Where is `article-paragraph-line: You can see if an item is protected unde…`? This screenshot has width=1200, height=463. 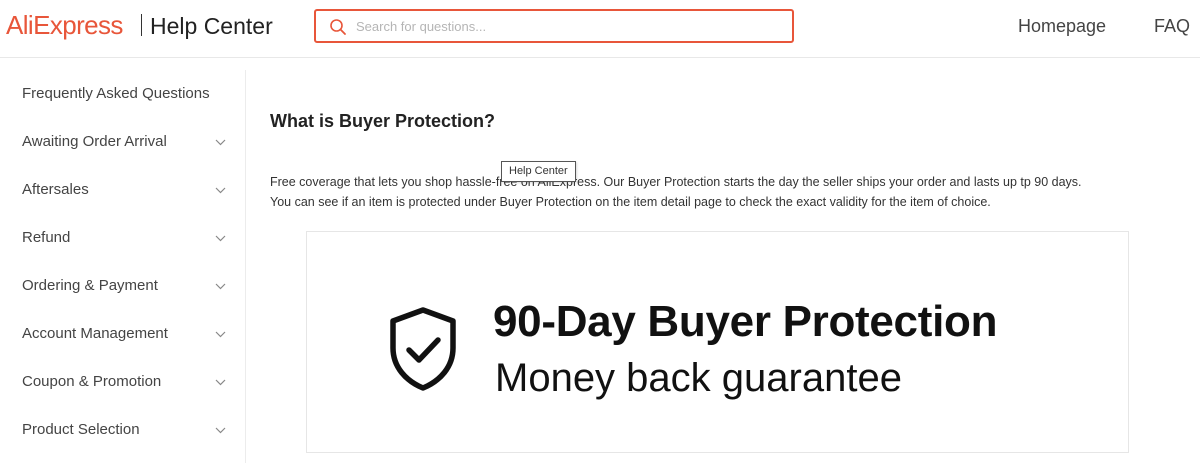 article-paragraph-line: You can see if an item is protected unde… is located at coordinates (630, 202).